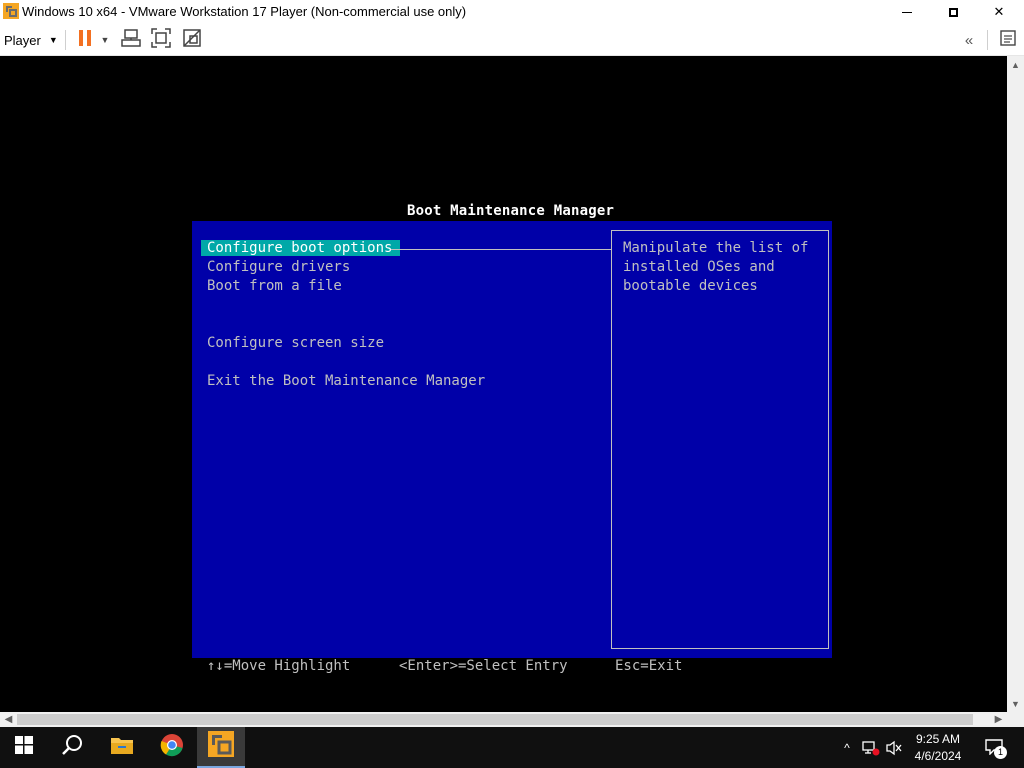  I want to click on maximize-icon, so click(953, 12).